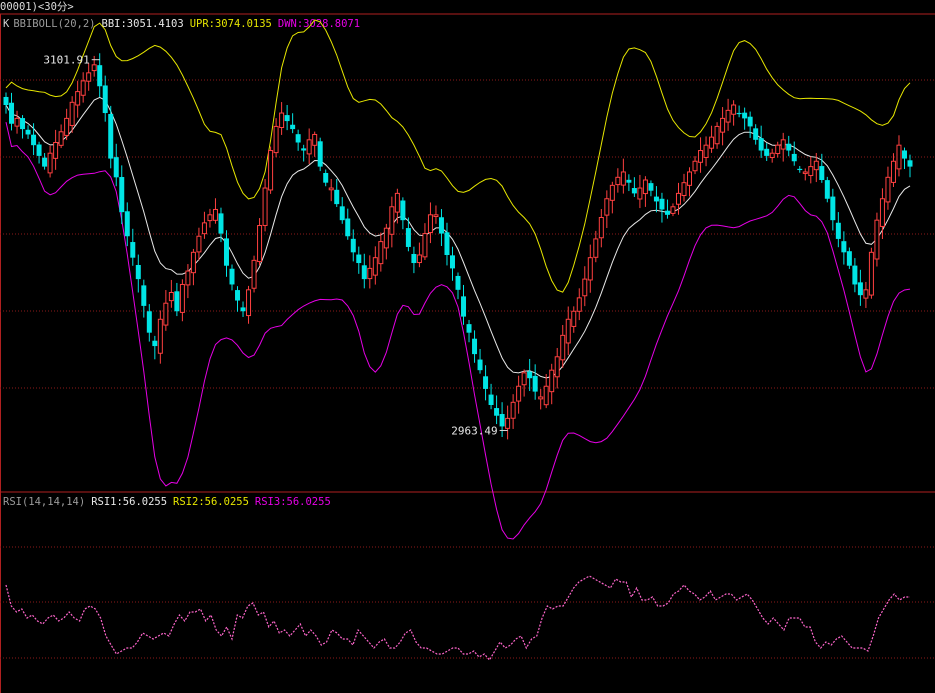 The width and height of the screenshot is (935, 693). I want to click on rsi-line, so click(457, 618).